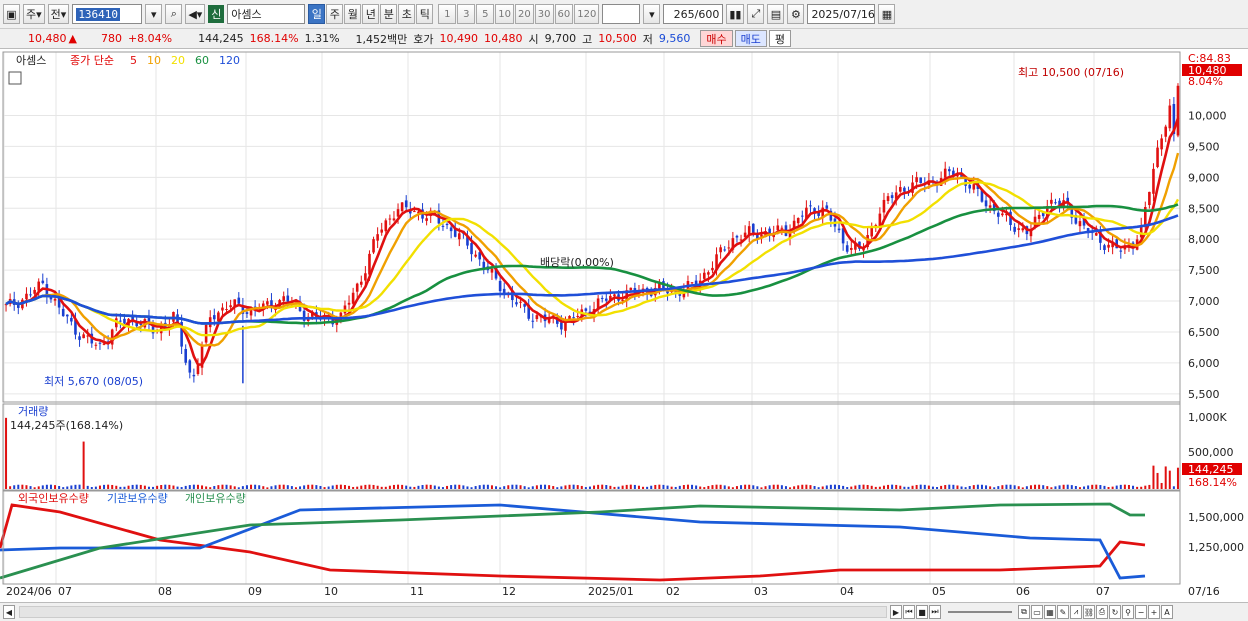  Describe the element at coordinates (776, 14) in the screenshot. I see `save-icon: ▤` at that location.